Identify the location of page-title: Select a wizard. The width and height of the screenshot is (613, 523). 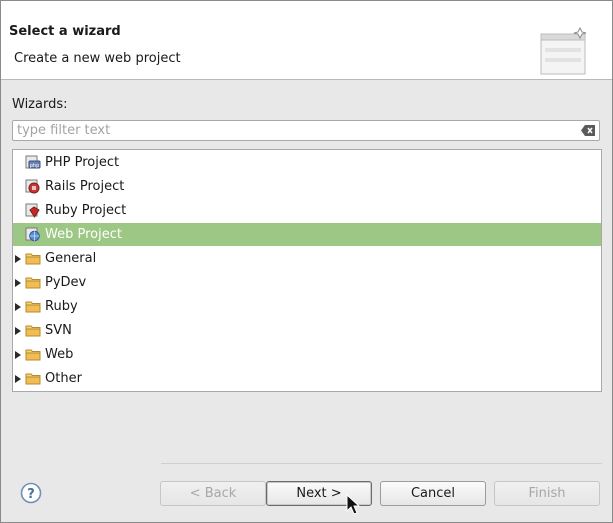
(65, 31).